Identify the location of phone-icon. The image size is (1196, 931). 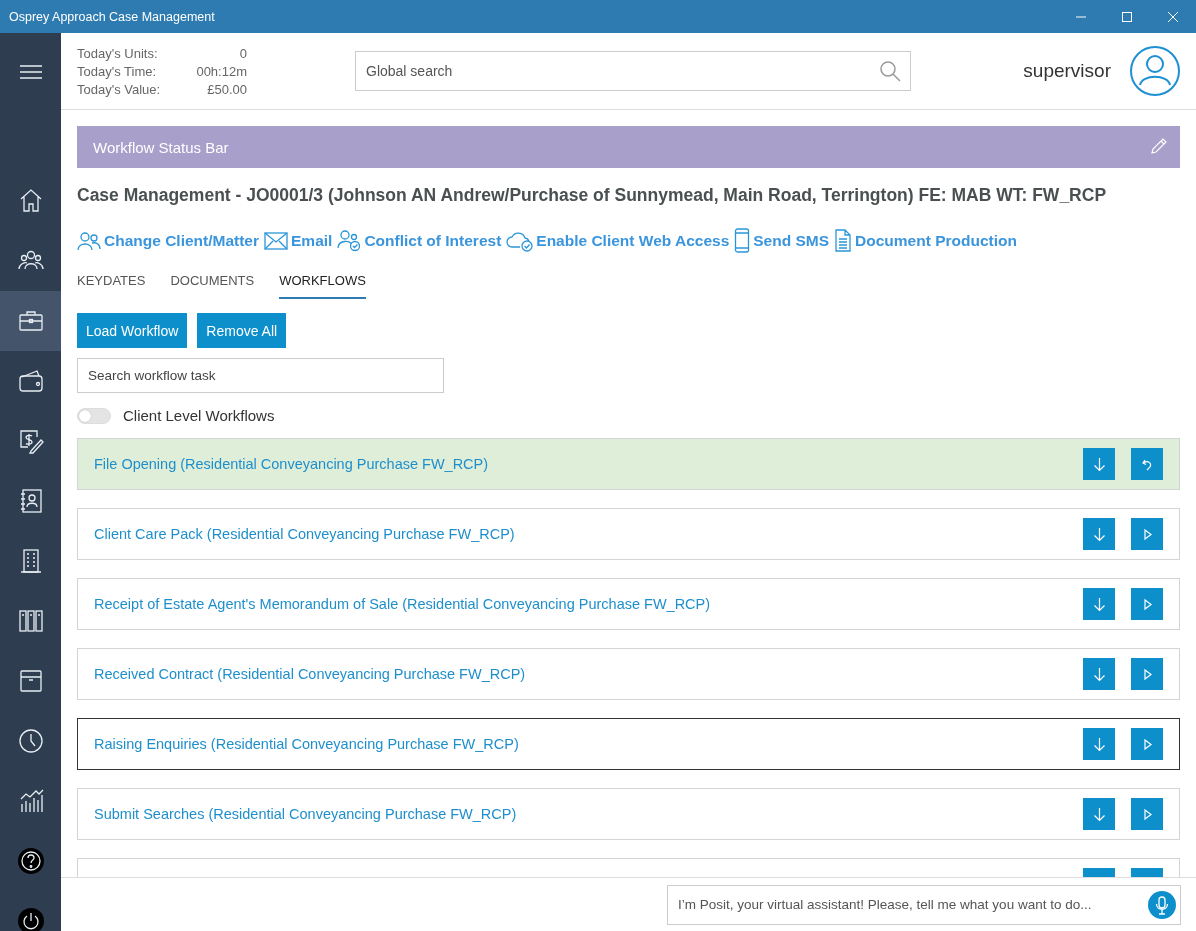
(742, 240).